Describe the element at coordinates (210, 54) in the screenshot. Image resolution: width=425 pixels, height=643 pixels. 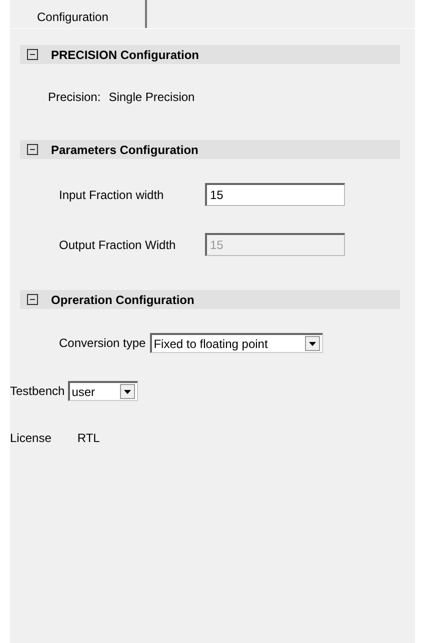
I see `section-header: PRECISION Configuration` at that location.